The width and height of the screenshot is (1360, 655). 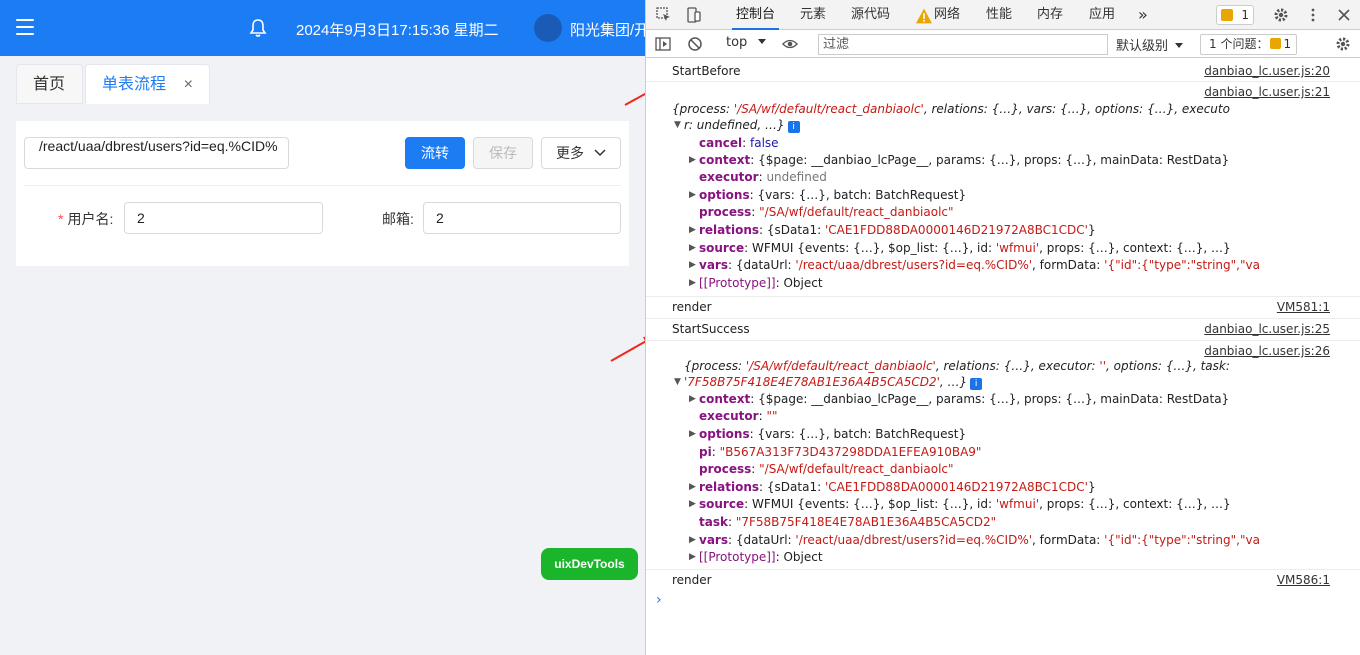 What do you see at coordinates (1313, 15) in the screenshot?
I see `kebab-menu-icon` at bounding box center [1313, 15].